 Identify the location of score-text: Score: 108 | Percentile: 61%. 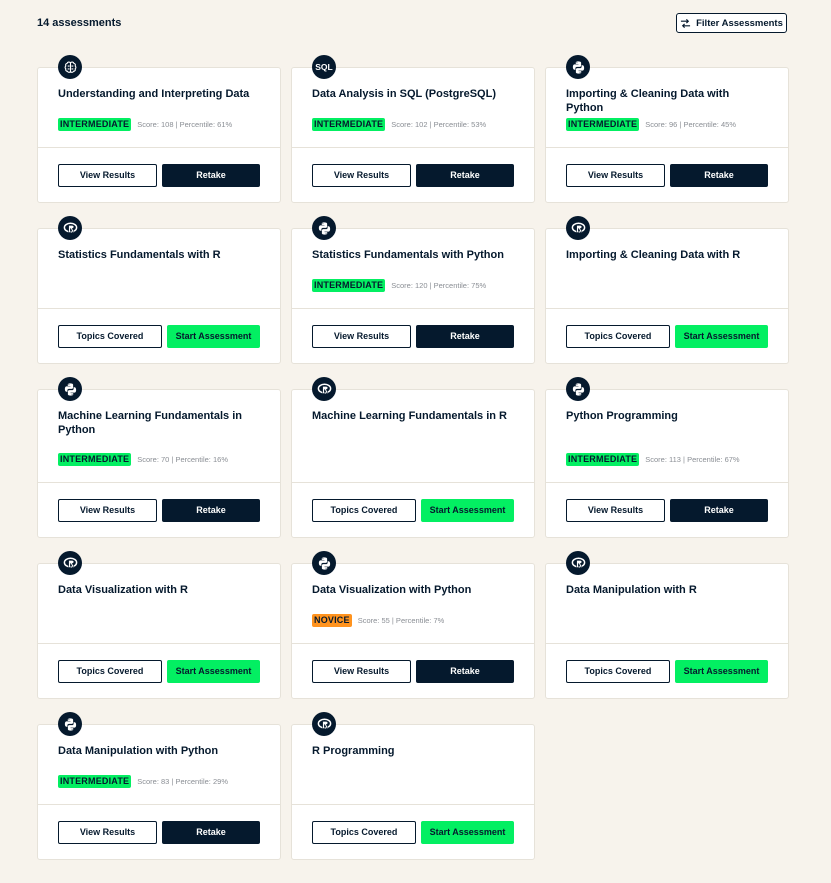
(185, 124).